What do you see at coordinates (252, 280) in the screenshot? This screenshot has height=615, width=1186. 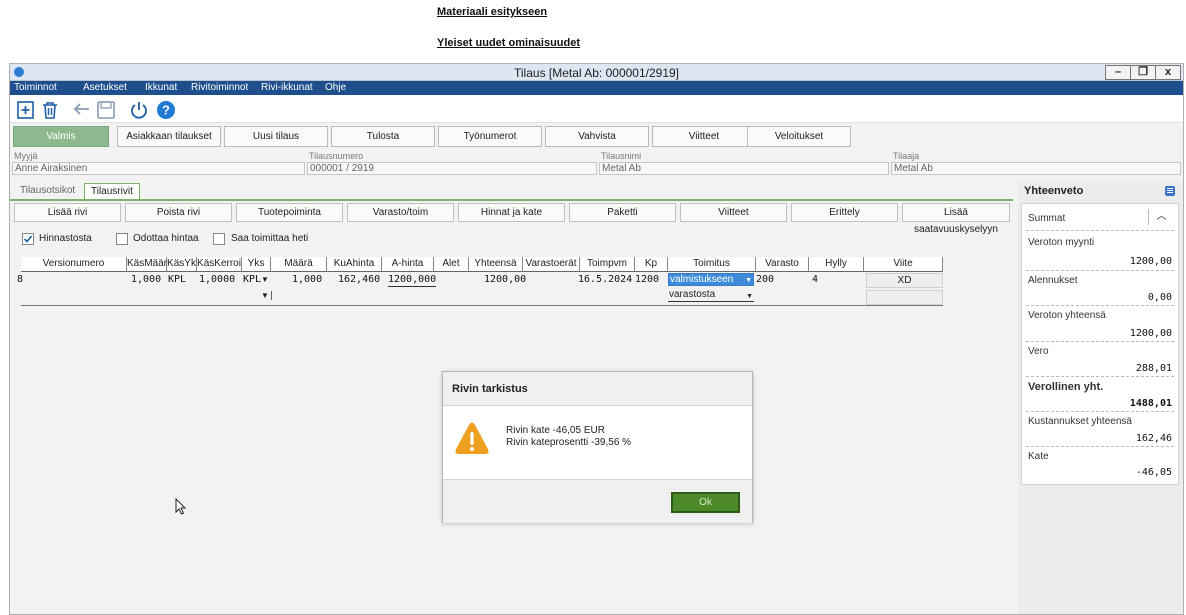 I see `cell-yks: KPL` at bounding box center [252, 280].